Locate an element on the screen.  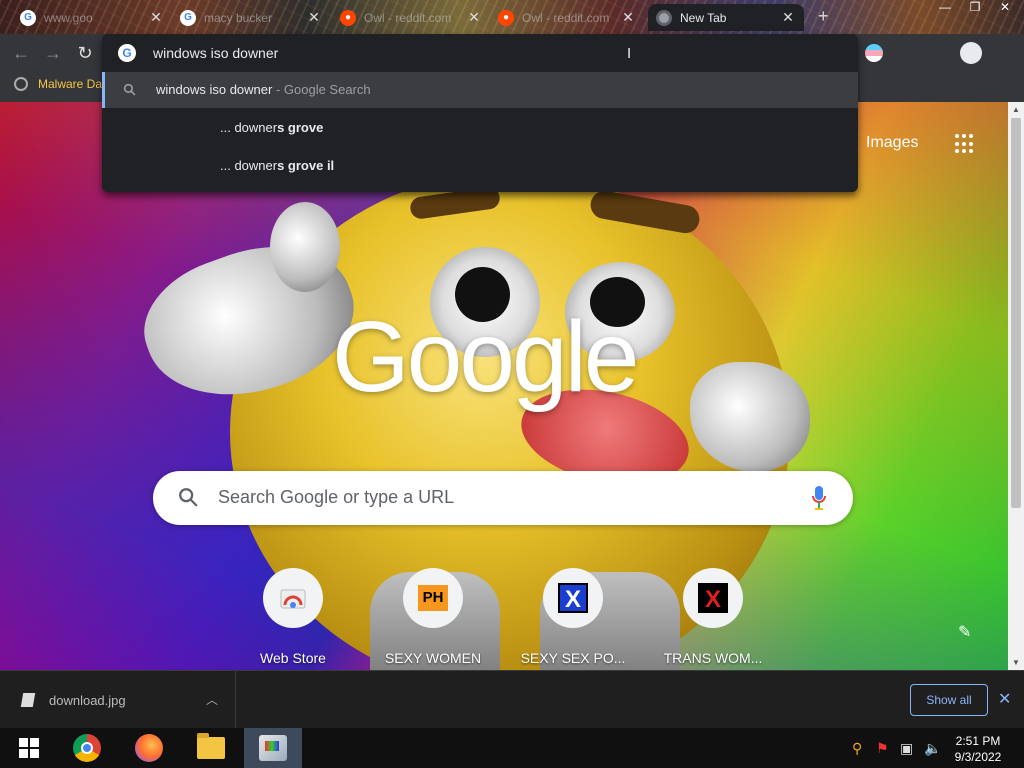
start-button is located at coordinates (29, 748).